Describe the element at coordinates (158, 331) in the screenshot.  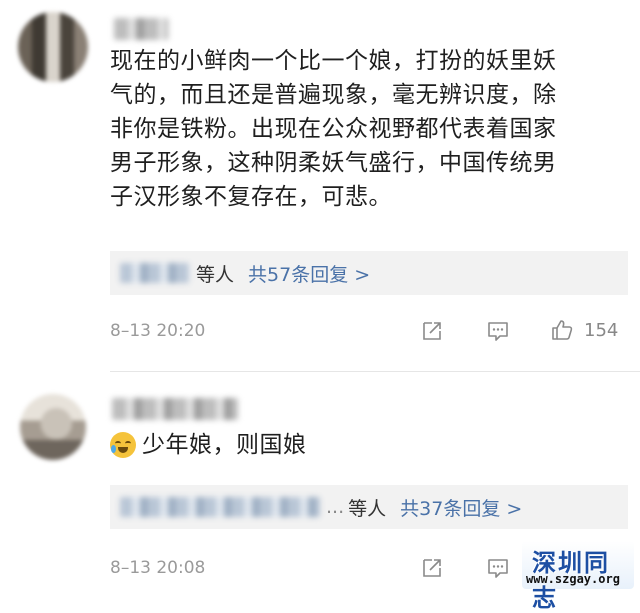
I see `timestamp: 8–13 20:20` at that location.